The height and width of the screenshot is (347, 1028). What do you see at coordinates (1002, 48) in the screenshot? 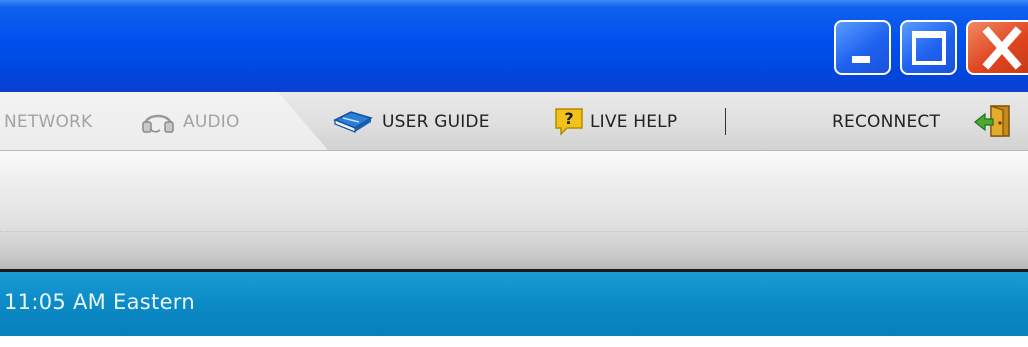
I see `close-icon` at bounding box center [1002, 48].